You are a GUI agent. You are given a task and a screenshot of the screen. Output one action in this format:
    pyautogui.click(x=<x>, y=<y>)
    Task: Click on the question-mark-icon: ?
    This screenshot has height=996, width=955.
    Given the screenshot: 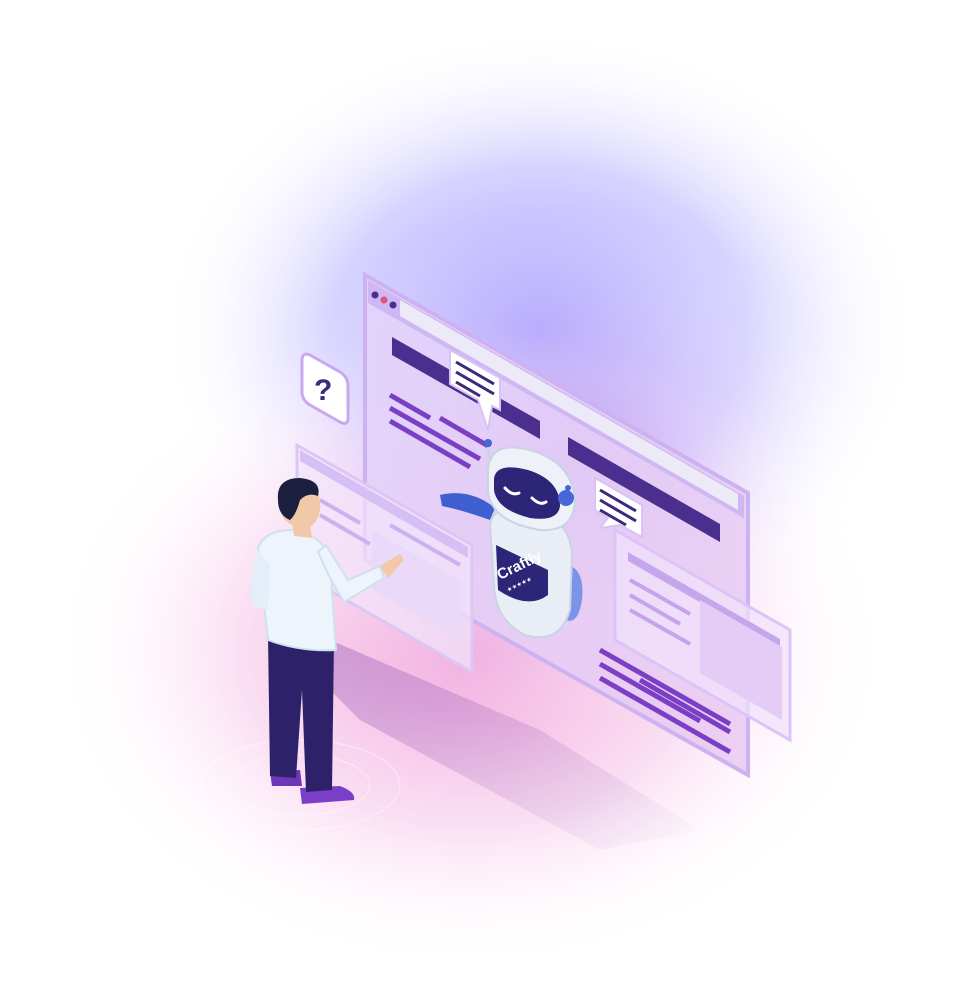 What is the action you would take?
    pyautogui.click(x=323, y=390)
    